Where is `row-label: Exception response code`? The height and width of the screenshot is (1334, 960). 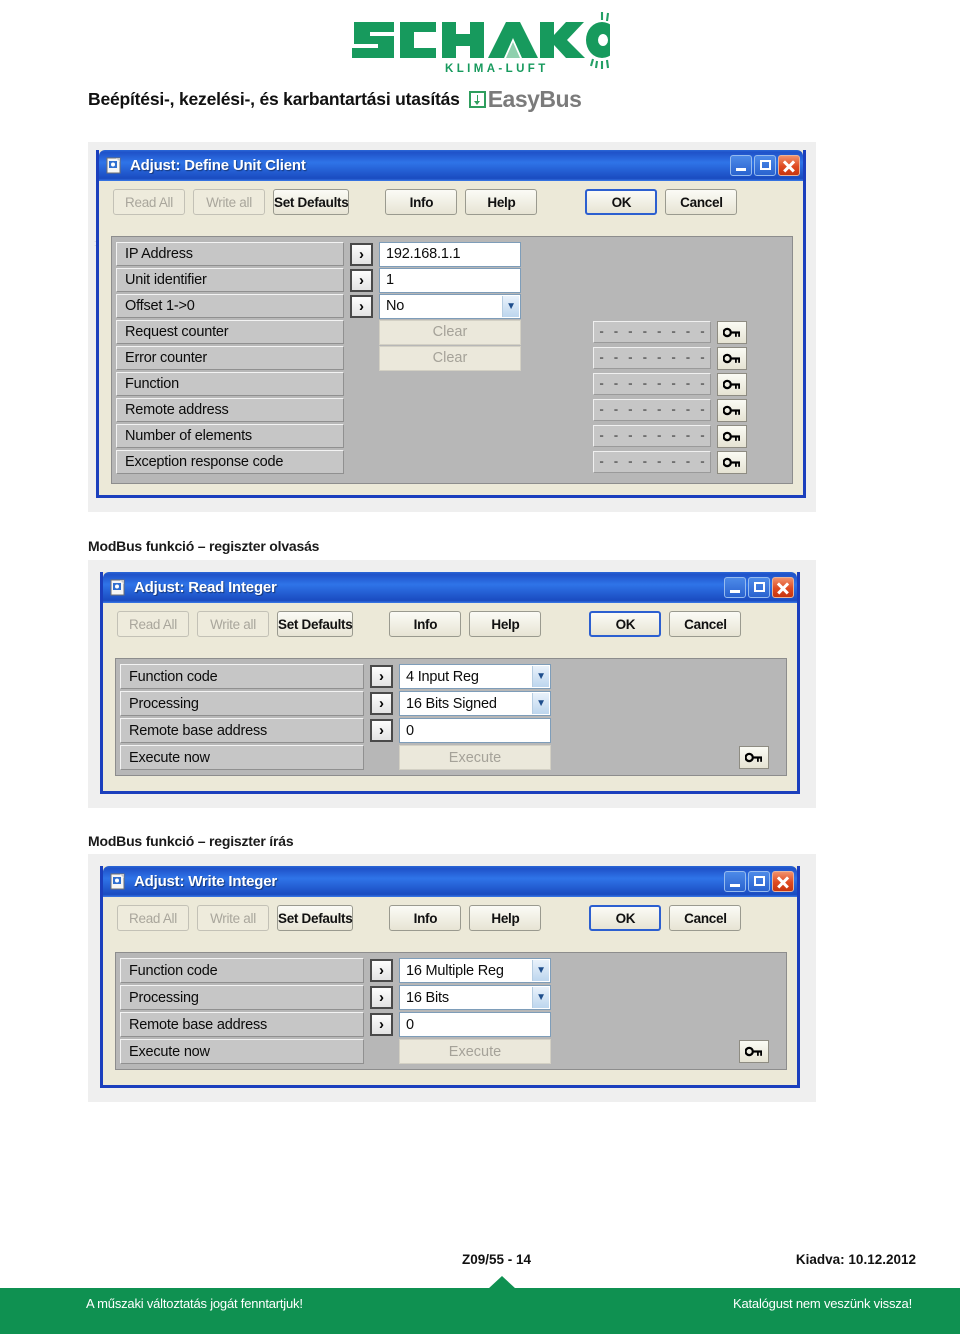
row-label: Exception response code is located at coordinates (230, 462).